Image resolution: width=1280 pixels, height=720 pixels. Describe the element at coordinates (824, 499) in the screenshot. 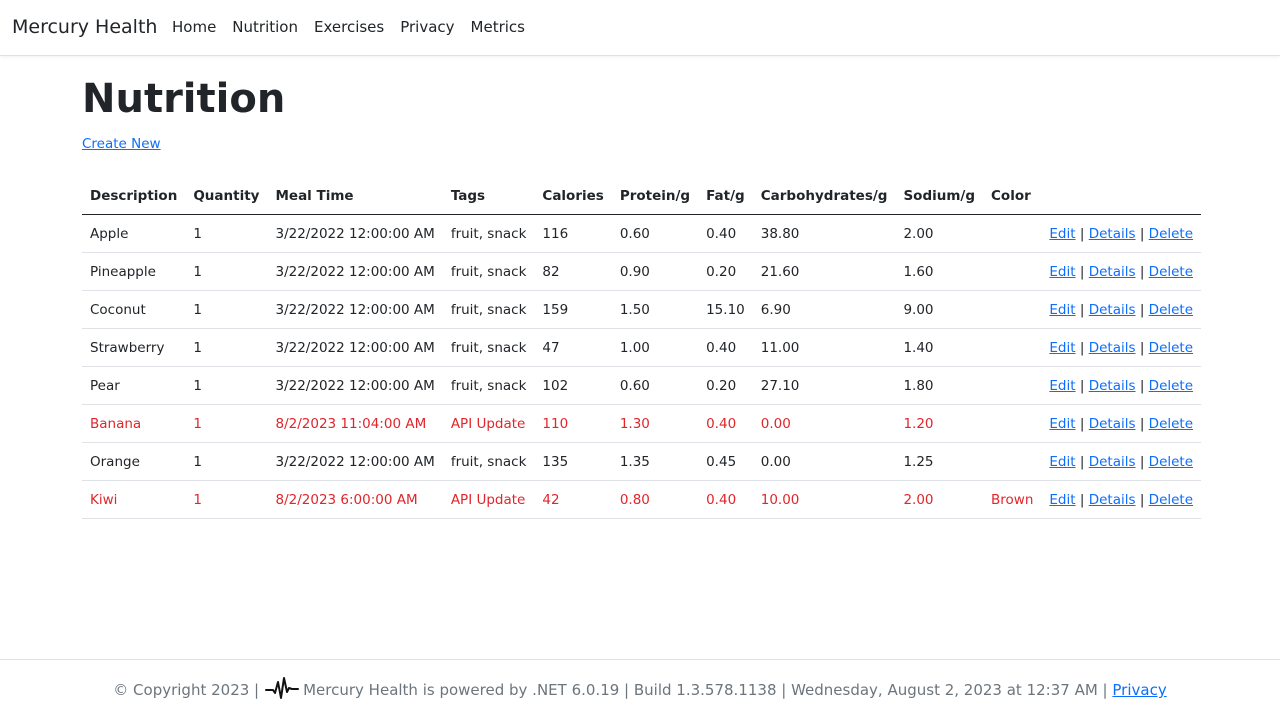

I see `cell-carbs: 10.00` at that location.